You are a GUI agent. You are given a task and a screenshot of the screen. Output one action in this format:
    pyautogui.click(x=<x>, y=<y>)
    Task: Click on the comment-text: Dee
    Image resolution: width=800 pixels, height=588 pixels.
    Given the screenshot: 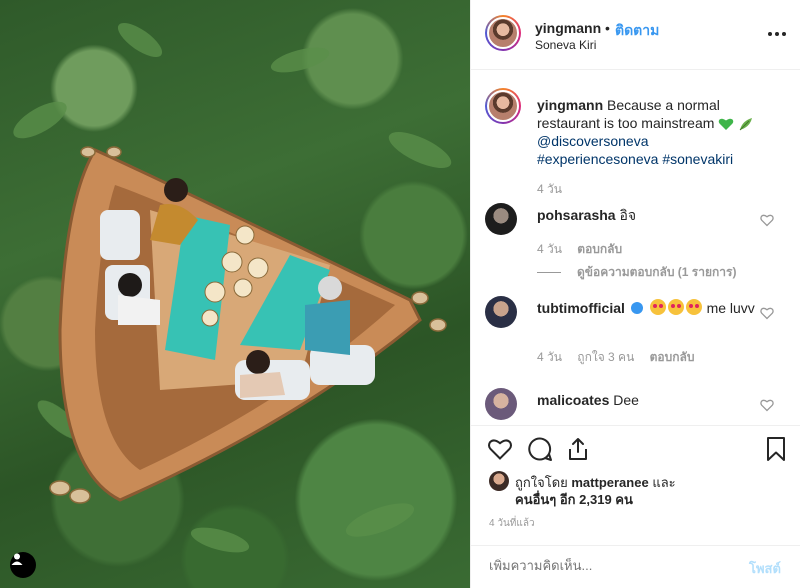 What is the action you would take?
    pyautogui.click(x=626, y=400)
    